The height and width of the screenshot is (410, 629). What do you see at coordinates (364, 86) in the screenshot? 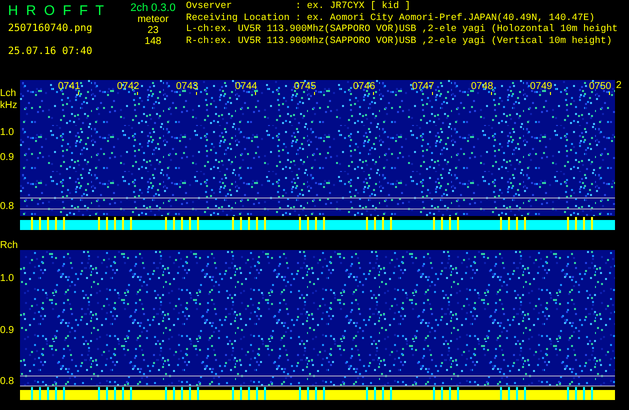
I see `time-label: 0746` at bounding box center [364, 86].